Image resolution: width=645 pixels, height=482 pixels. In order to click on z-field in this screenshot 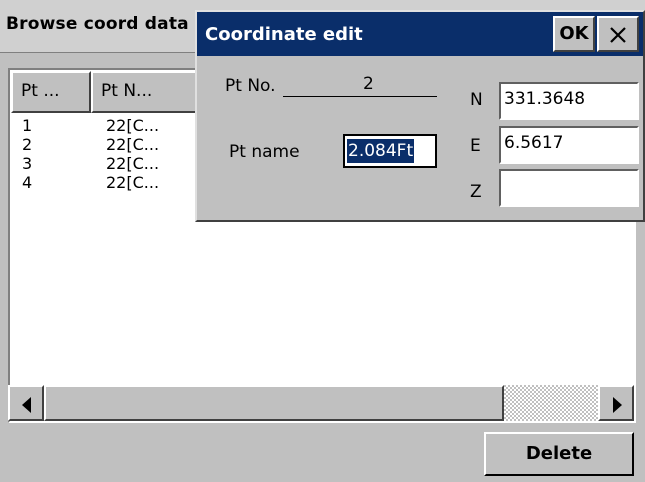, I will do `click(569, 188)`.